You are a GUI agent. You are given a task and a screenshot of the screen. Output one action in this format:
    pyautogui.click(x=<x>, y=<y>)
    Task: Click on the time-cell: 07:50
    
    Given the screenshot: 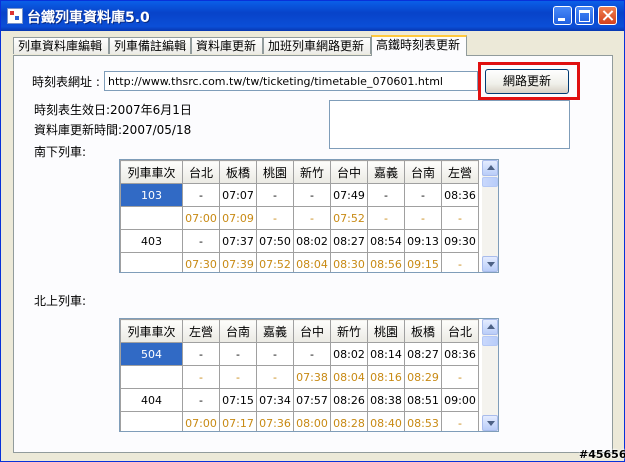 What is the action you would take?
    pyautogui.click(x=275, y=241)
    